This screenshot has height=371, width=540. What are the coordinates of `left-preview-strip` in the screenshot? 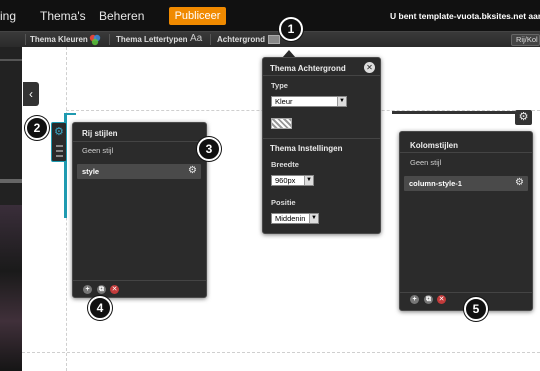 It's located at (11, 209).